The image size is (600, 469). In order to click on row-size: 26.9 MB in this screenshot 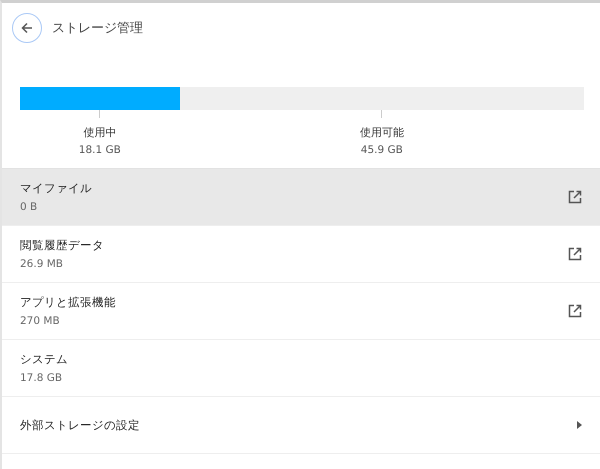, I will do `click(42, 264)`.